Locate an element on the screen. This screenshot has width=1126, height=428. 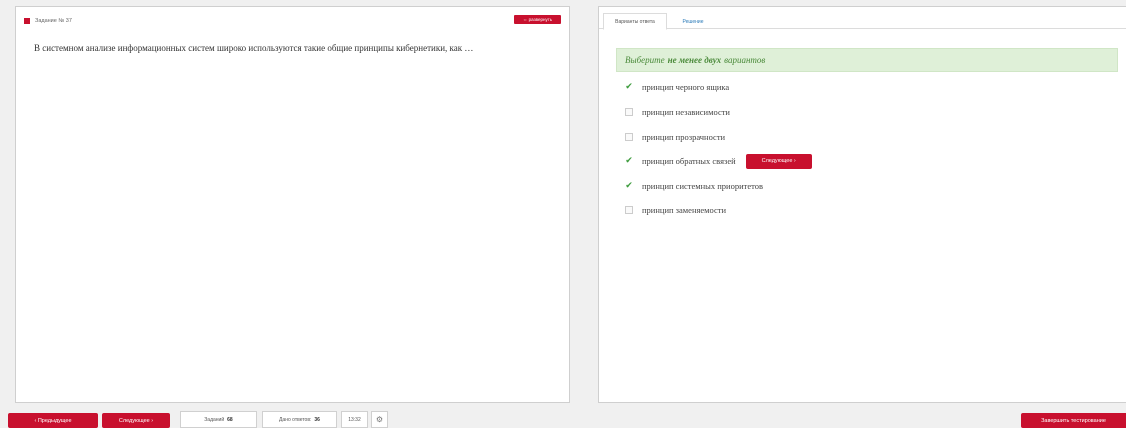
tab-bar: Варианты ответа Решение is located at coordinates (862, 18).